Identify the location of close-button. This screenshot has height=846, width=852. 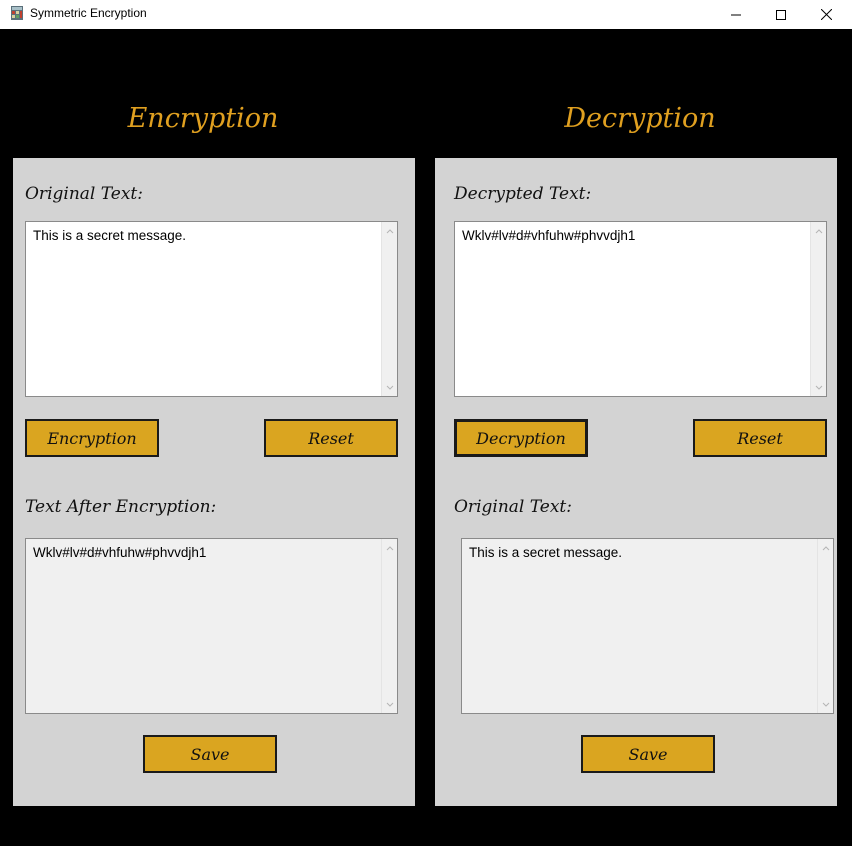
(826, 14).